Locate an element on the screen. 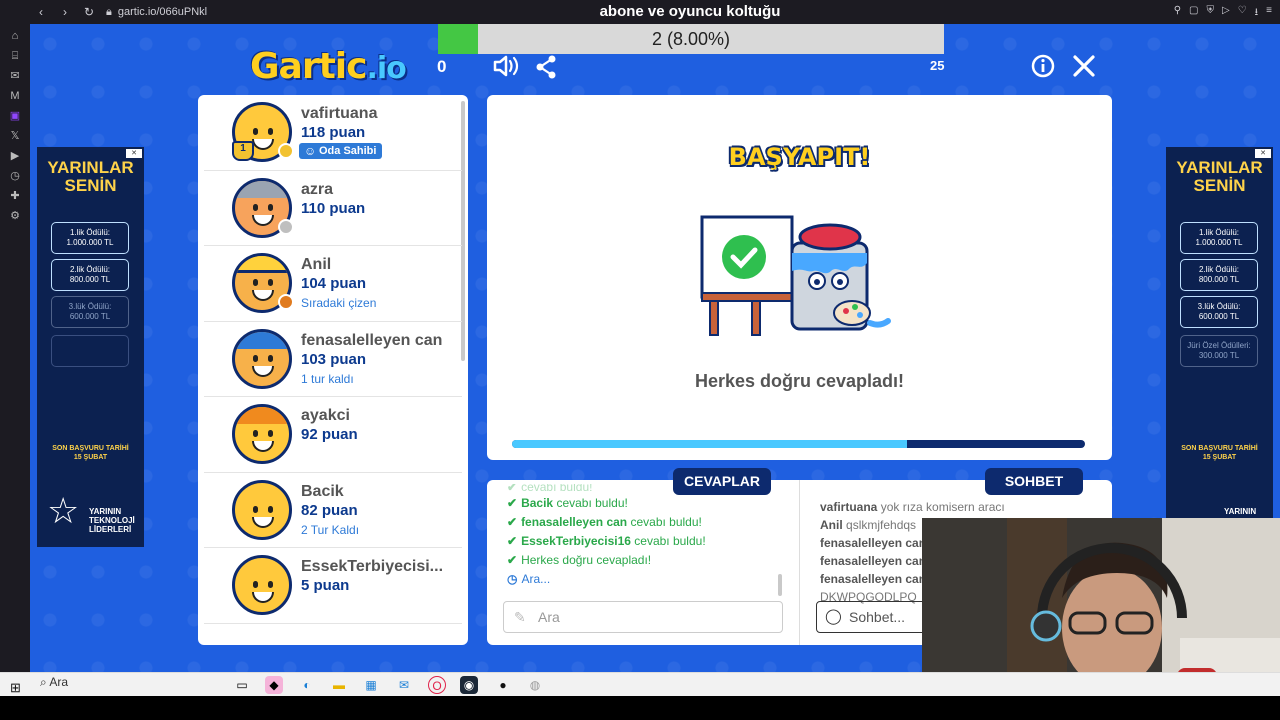 The height and width of the screenshot is (720, 1280). x-icon: 𝕏 is located at coordinates (15, 136).